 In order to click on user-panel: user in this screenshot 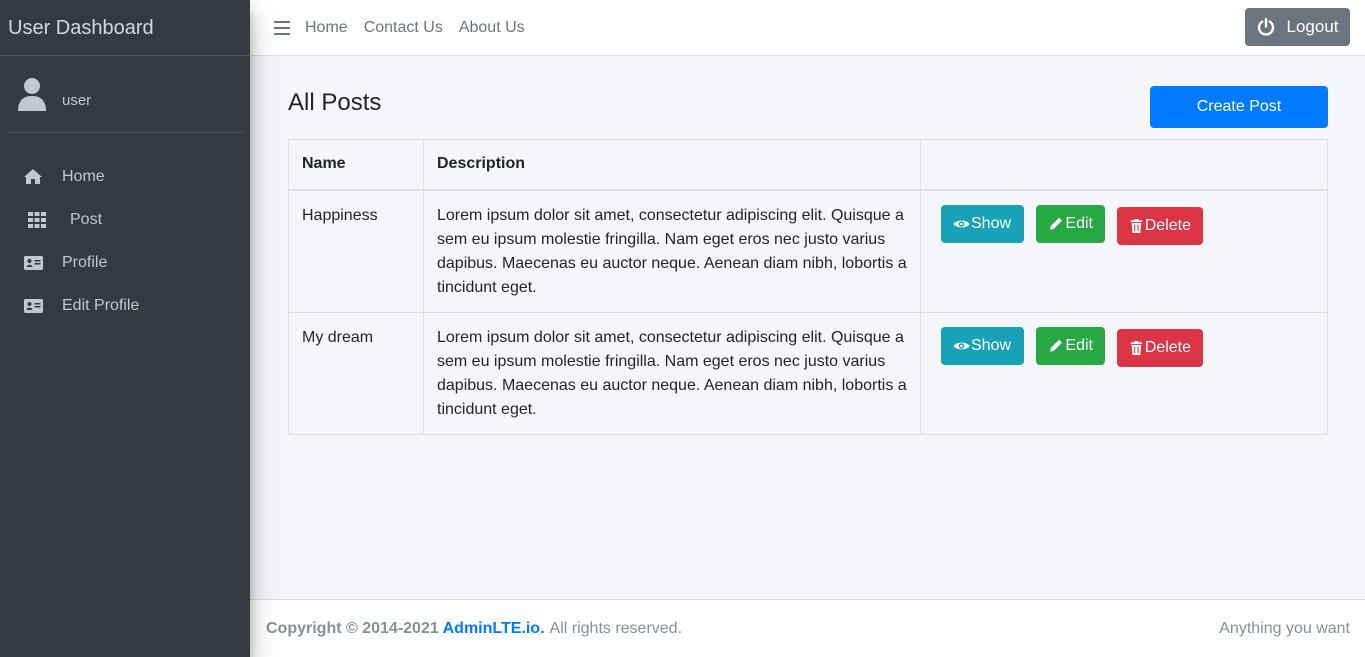, I will do `click(125, 104)`.